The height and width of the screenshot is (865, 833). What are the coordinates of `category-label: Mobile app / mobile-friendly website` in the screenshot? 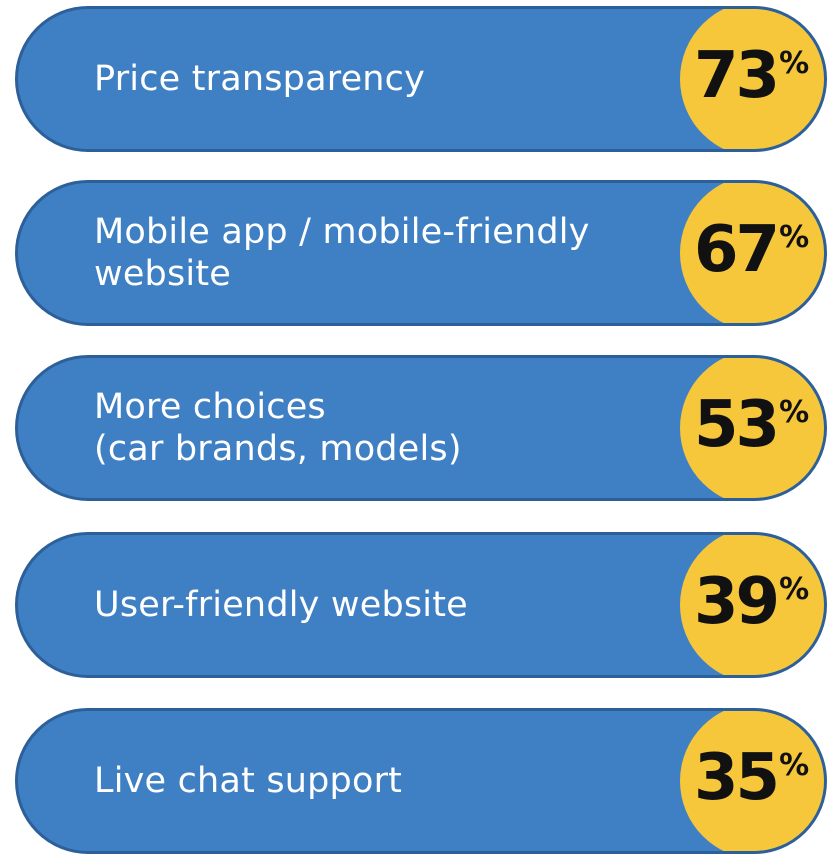 It's located at (374, 253).